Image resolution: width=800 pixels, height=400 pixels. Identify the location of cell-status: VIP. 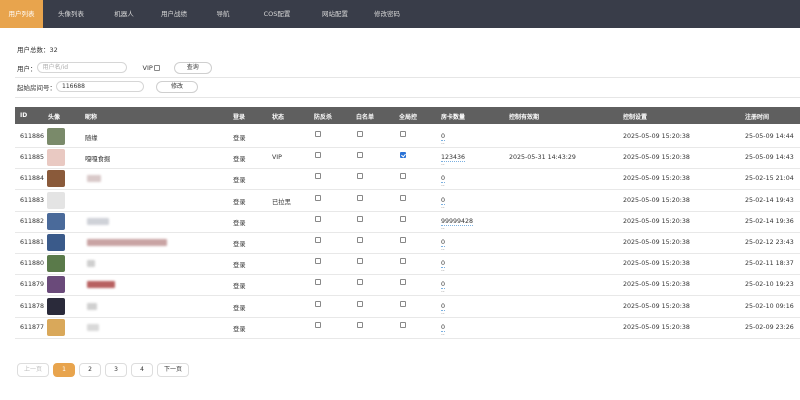
(277, 158).